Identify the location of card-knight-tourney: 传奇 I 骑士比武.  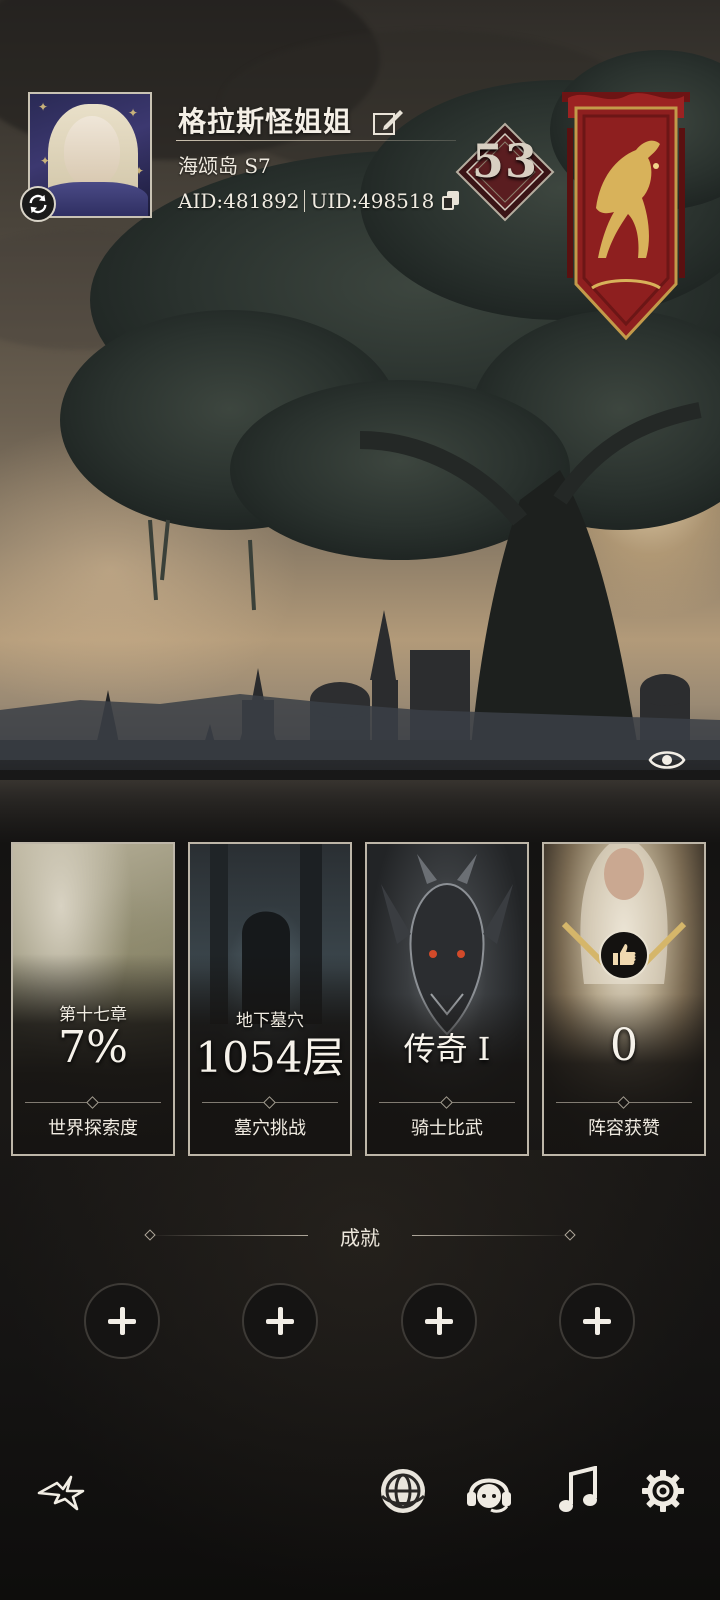
(447, 999).